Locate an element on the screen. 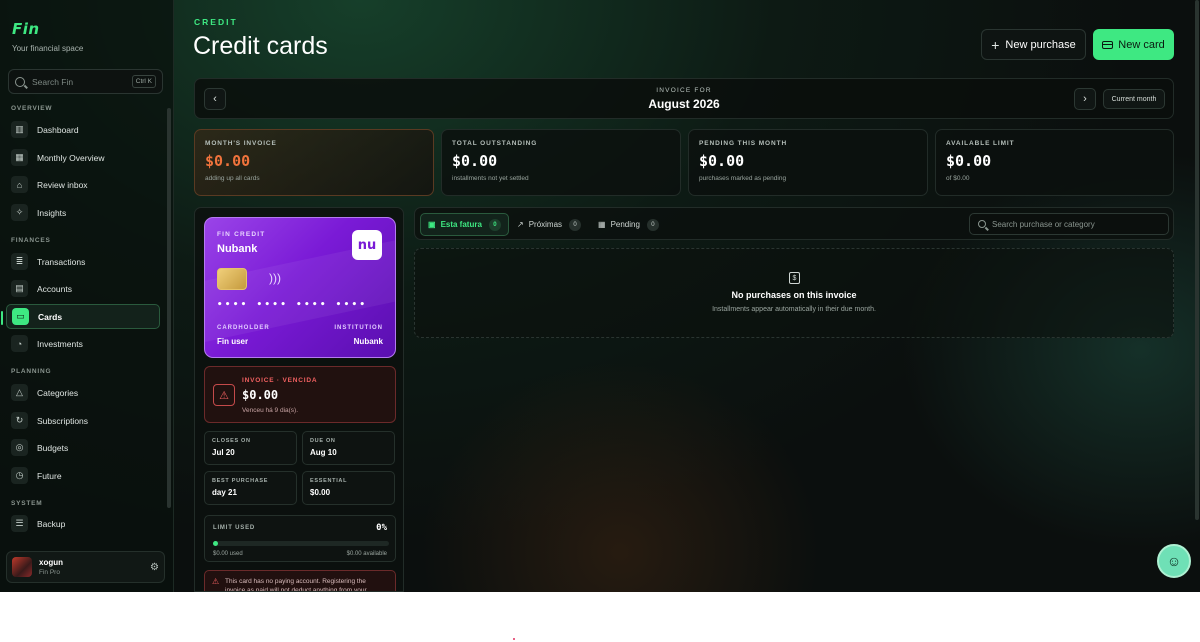  mini-value: day 21 is located at coordinates (224, 492).